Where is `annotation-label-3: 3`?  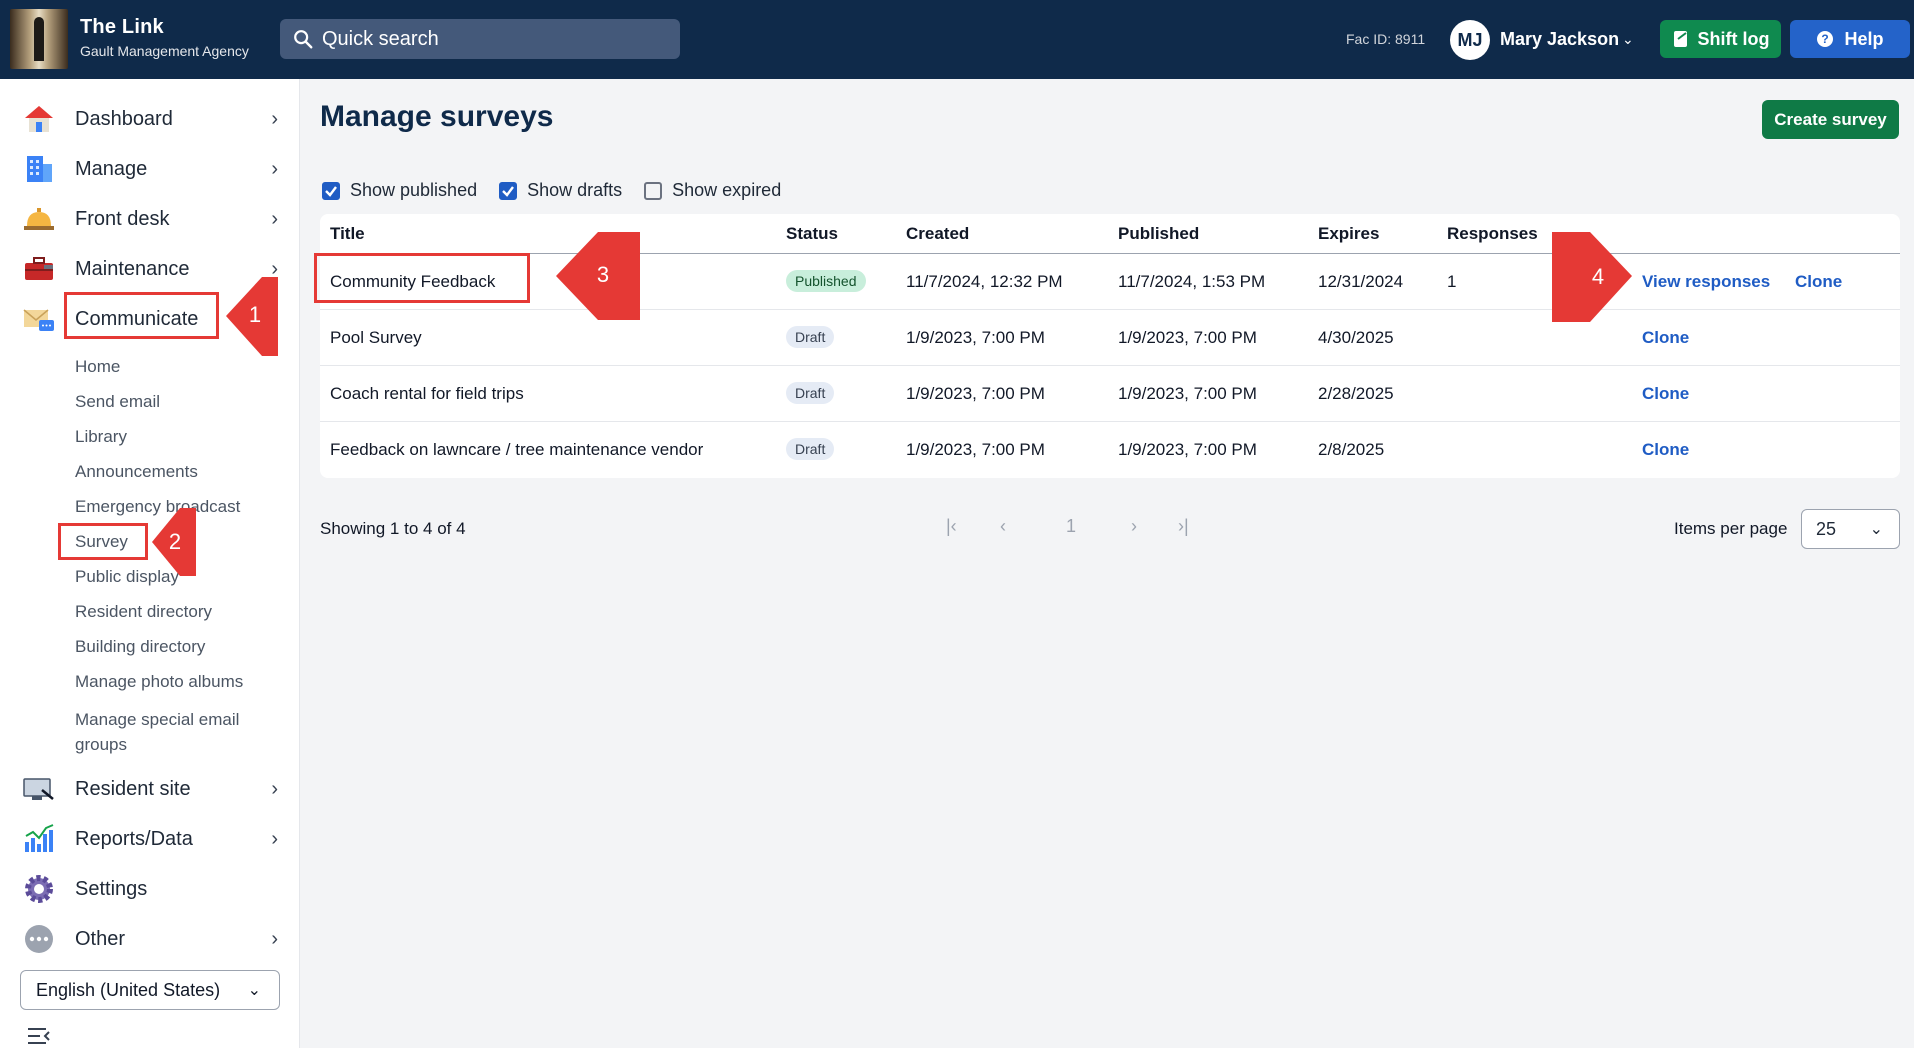 annotation-label-3: 3 is located at coordinates (603, 274).